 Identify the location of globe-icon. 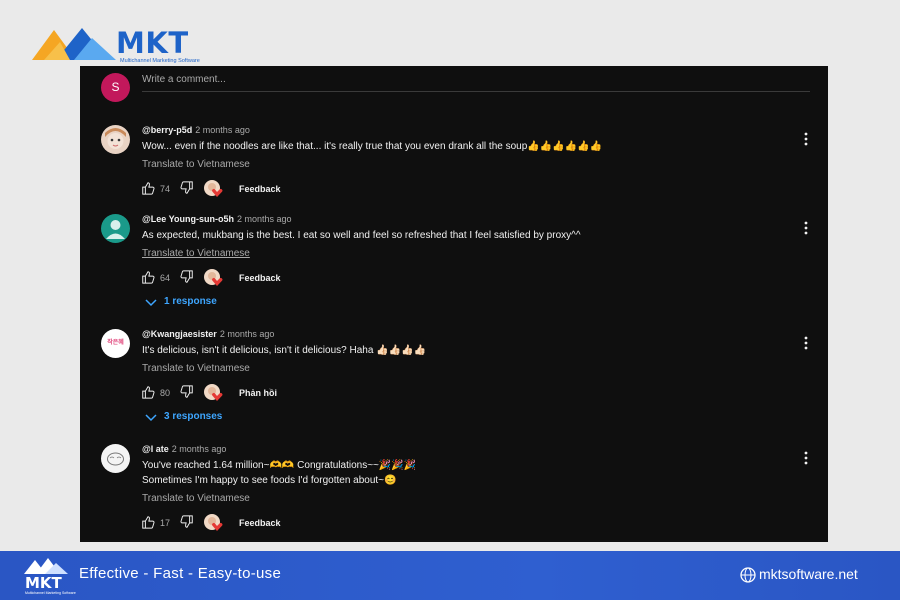
(748, 575).